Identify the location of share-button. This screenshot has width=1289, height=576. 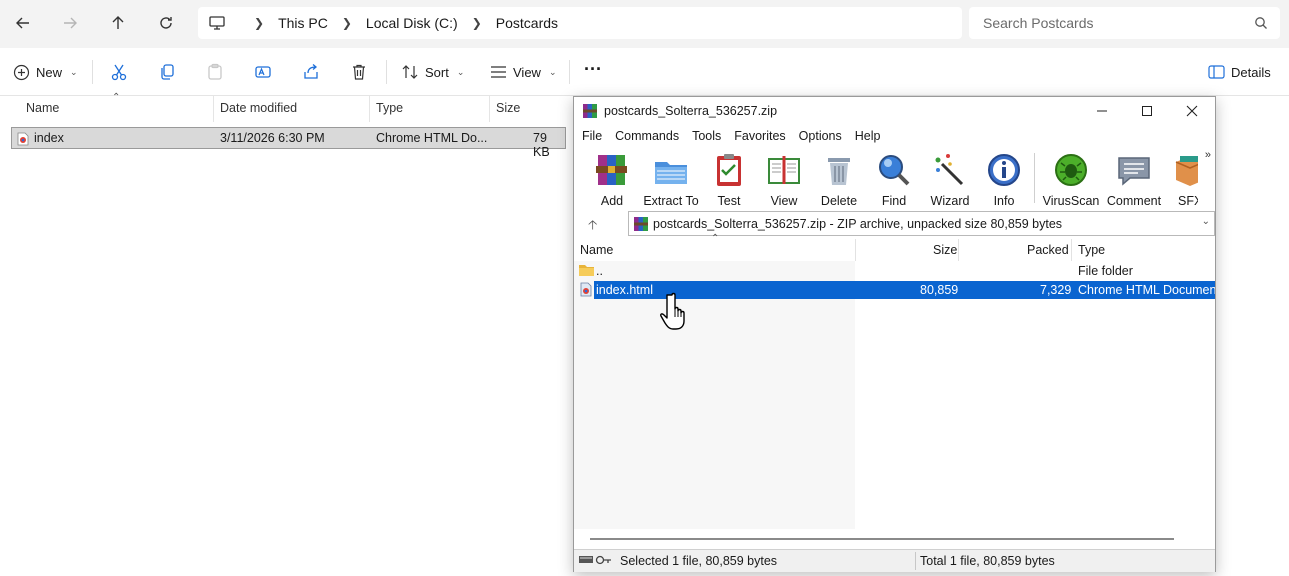
(311, 72).